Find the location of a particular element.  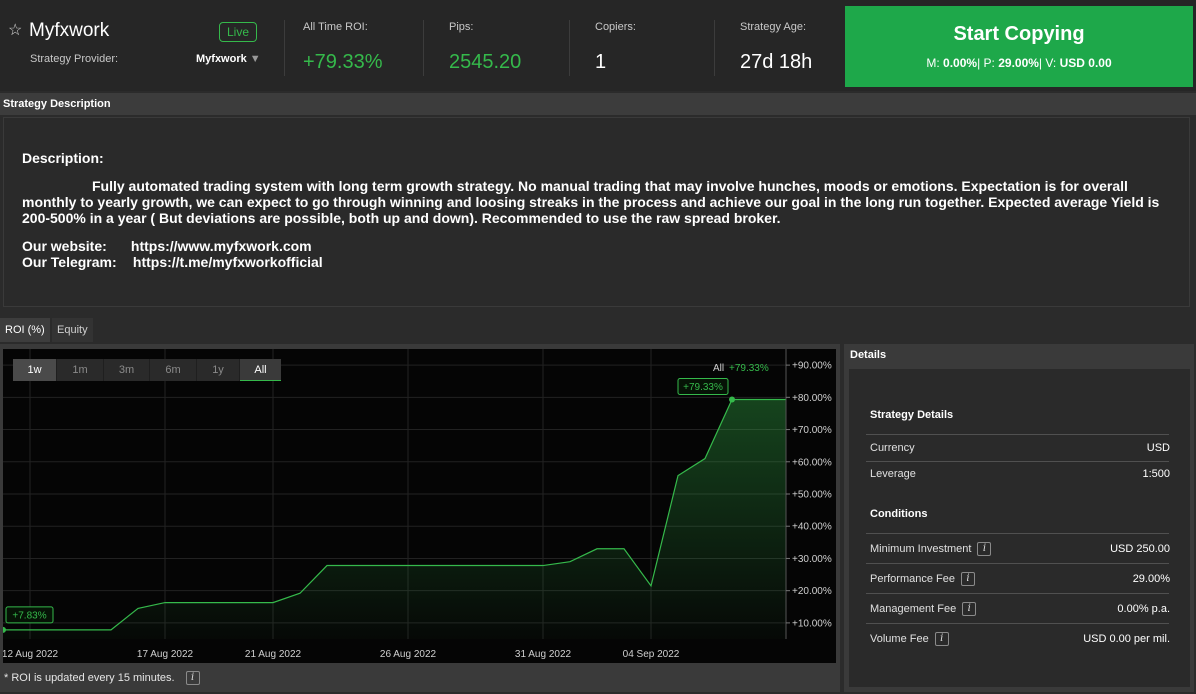

leverage-label: Leverage is located at coordinates (893, 474).